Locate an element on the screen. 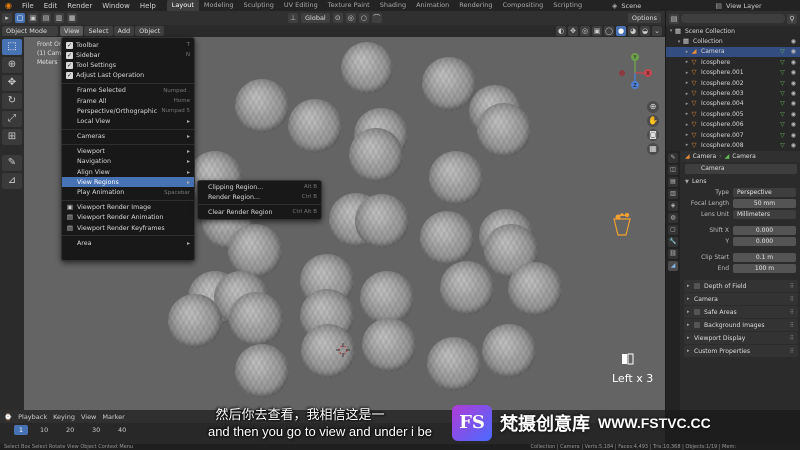 The image size is (800, 450). select-mode-new-icon: ▢ is located at coordinates (20, 18).